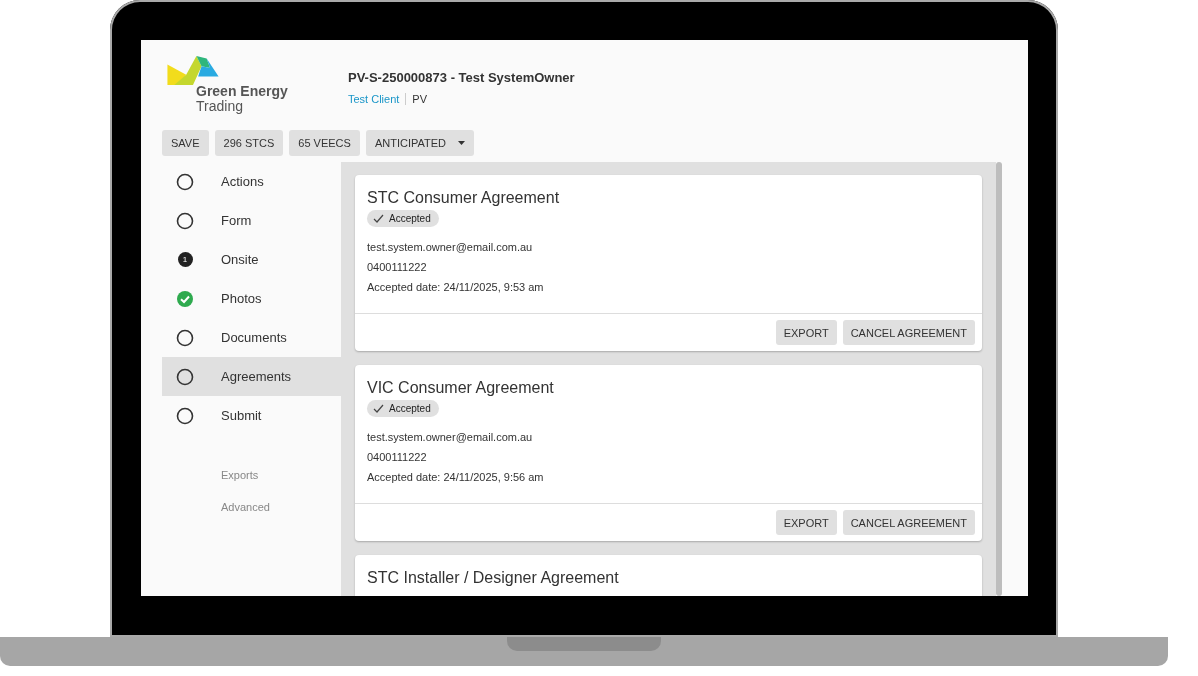 The height and width of the screenshot is (676, 1198). What do you see at coordinates (251, 220) in the screenshot?
I see `step-item: Form` at bounding box center [251, 220].